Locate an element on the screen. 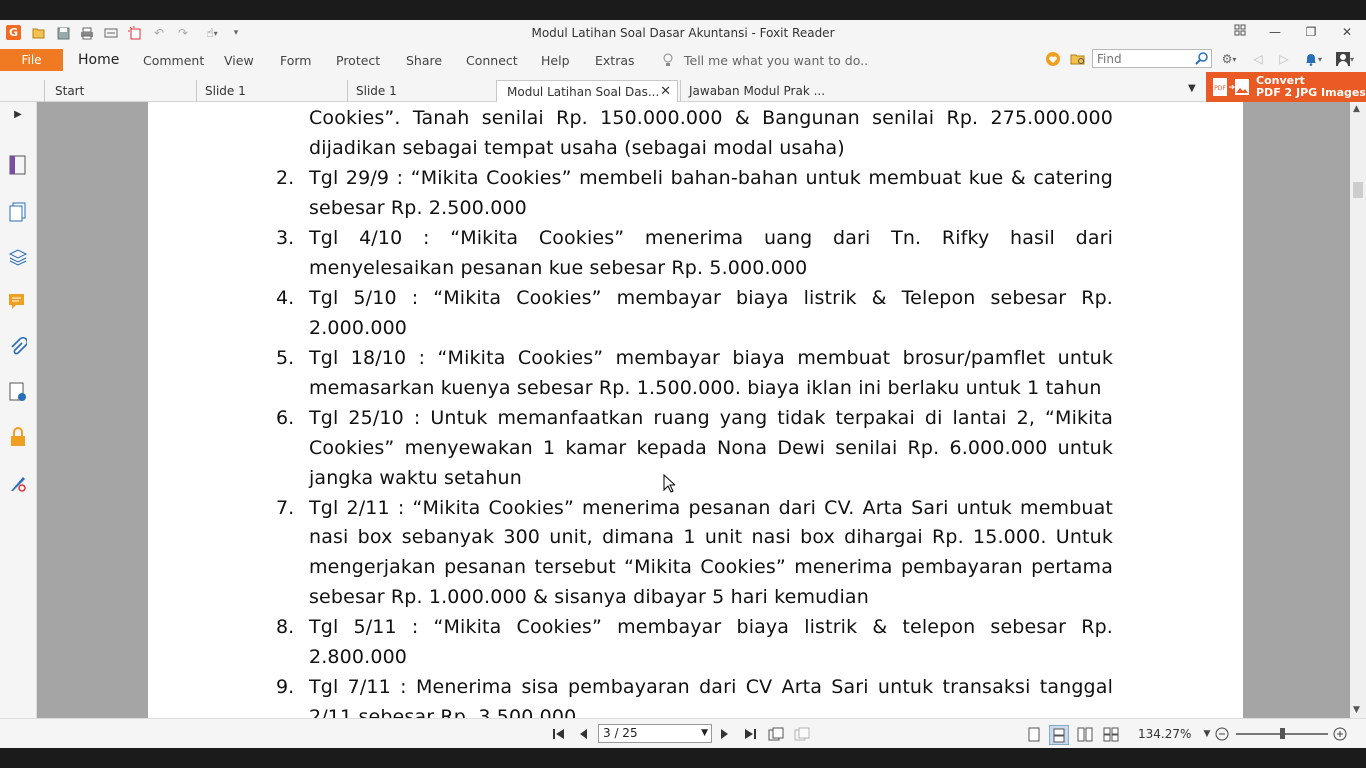  facing-view-icon is located at coordinates (1085, 734).